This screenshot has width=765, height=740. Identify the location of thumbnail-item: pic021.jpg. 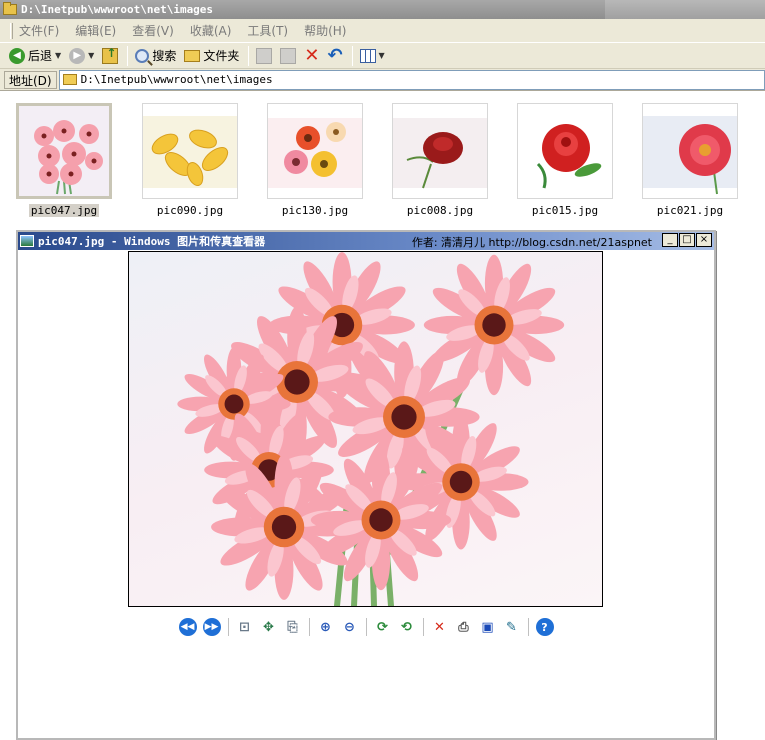
(690, 160).